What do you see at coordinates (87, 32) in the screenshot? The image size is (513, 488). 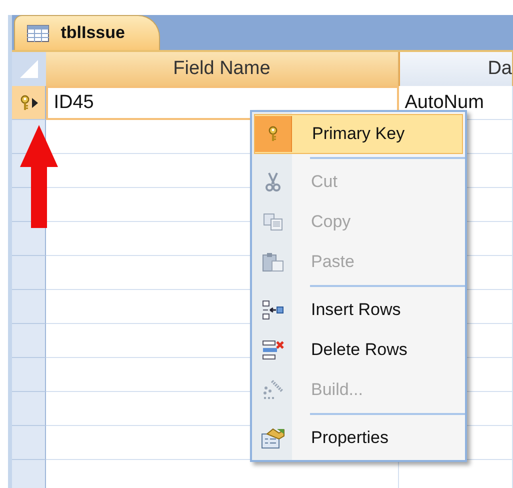 I see `table-tab: tblIssue` at bounding box center [87, 32].